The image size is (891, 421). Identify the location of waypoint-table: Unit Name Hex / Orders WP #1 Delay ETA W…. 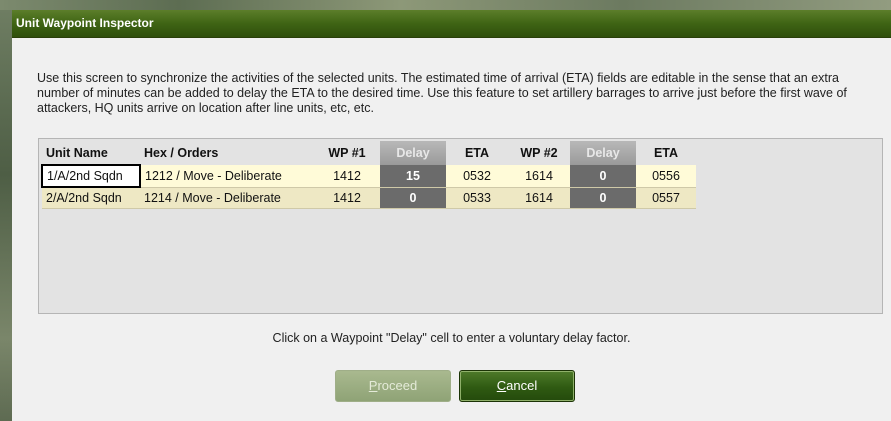
(368, 175).